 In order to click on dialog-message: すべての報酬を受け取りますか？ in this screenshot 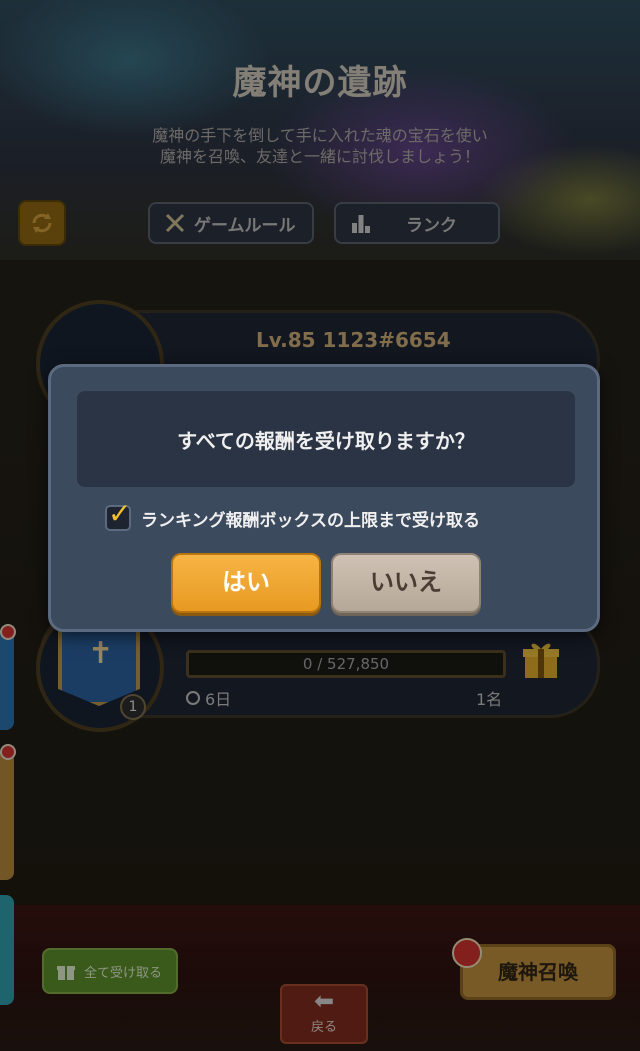, I will do `click(326, 440)`.